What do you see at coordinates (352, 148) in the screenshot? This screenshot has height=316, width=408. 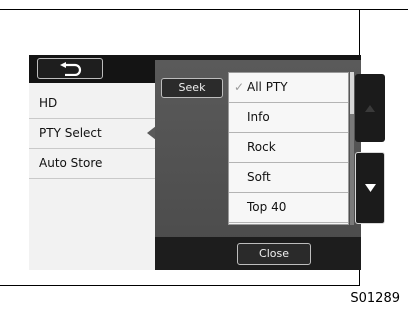 I see `list-scrollbar` at bounding box center [352, 148].